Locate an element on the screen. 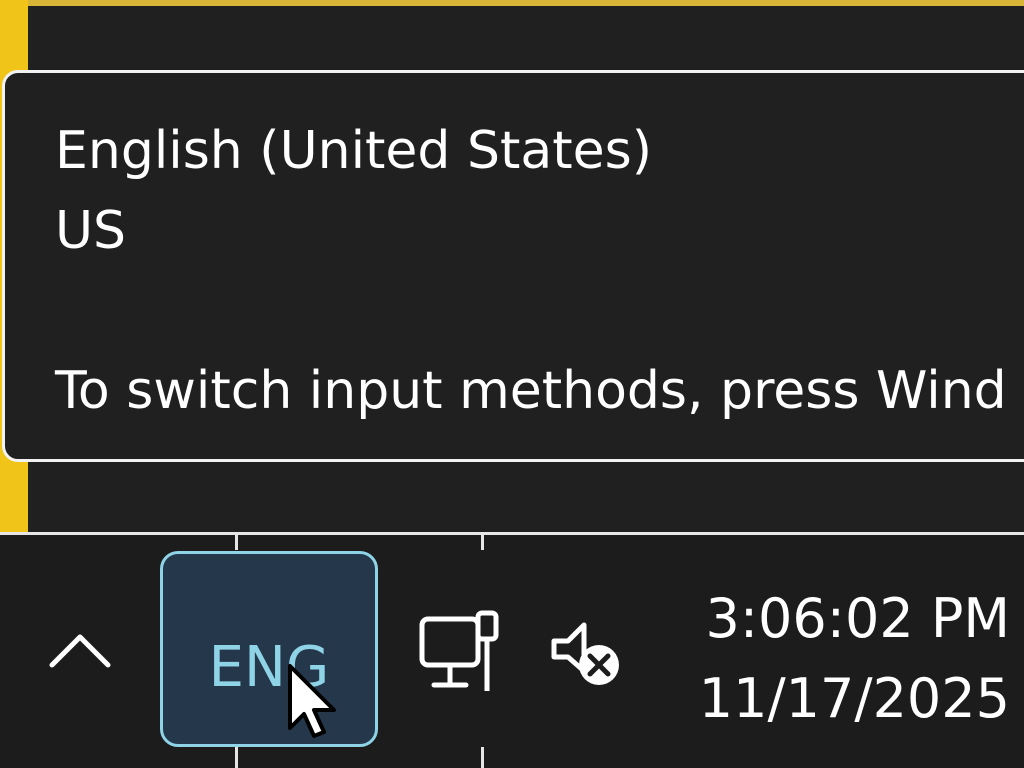  mouse-cursor-icon is located at coordinates (312, 701).